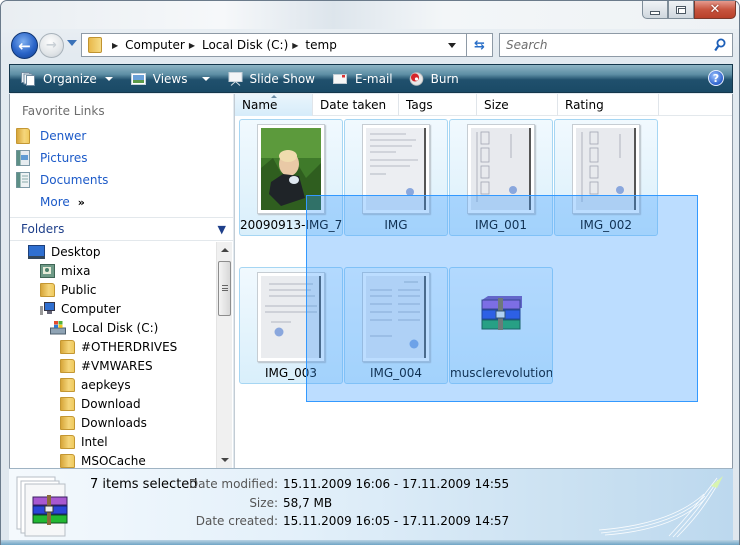  What do you see at coordinates (64, 158) in the screenshot?
I see `favorite-link-label: Pictures` at bounding box center [64, 158].